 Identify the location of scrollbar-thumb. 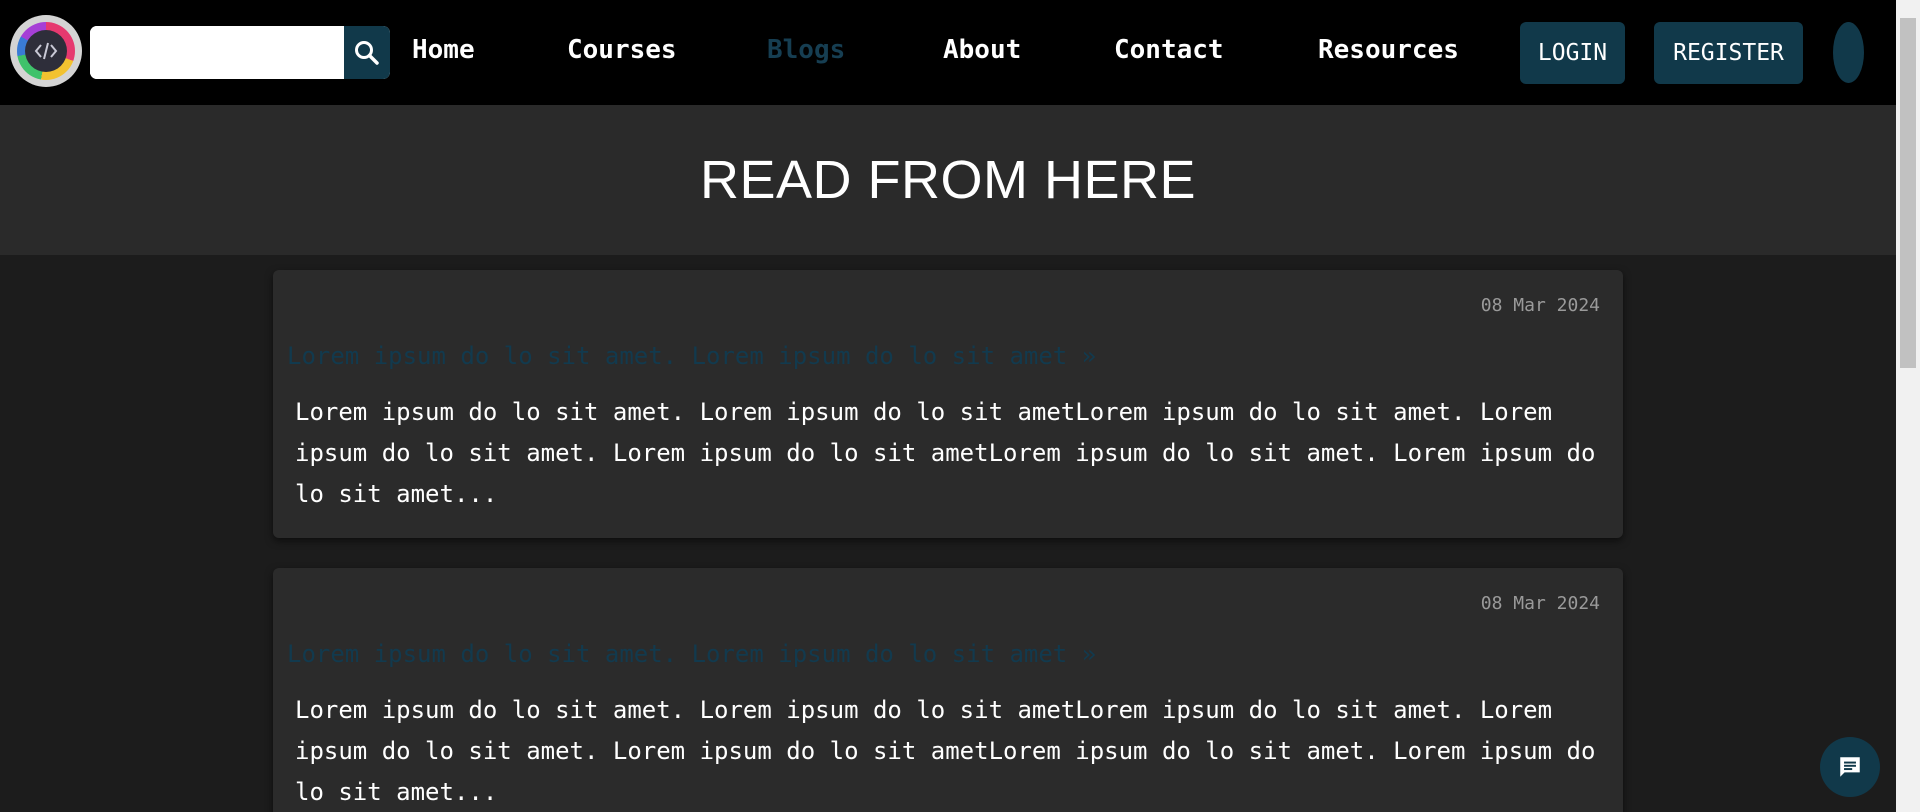
(1908, 193).